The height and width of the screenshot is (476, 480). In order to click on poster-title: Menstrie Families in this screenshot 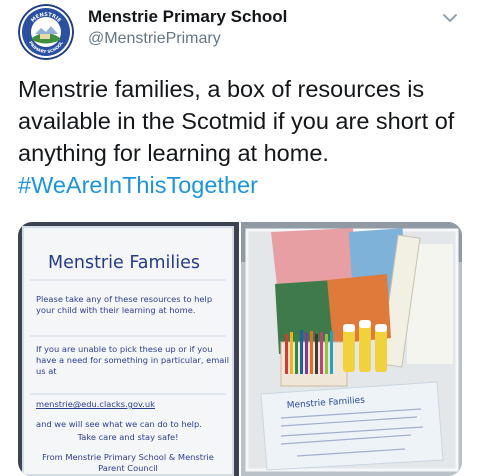, I will do `click(124, 263)`.